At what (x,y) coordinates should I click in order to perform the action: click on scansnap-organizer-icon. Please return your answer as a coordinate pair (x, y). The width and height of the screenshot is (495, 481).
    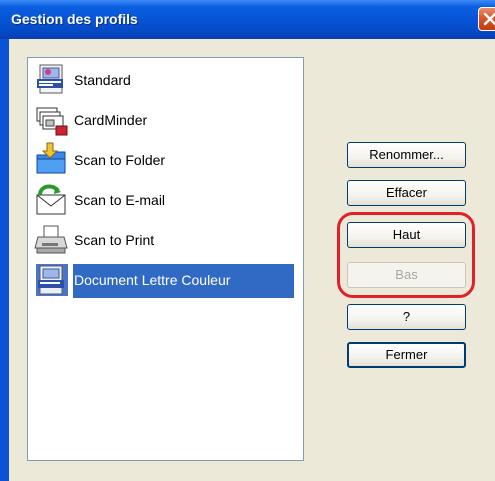
    Looking at the image, I should click on (50, 79).